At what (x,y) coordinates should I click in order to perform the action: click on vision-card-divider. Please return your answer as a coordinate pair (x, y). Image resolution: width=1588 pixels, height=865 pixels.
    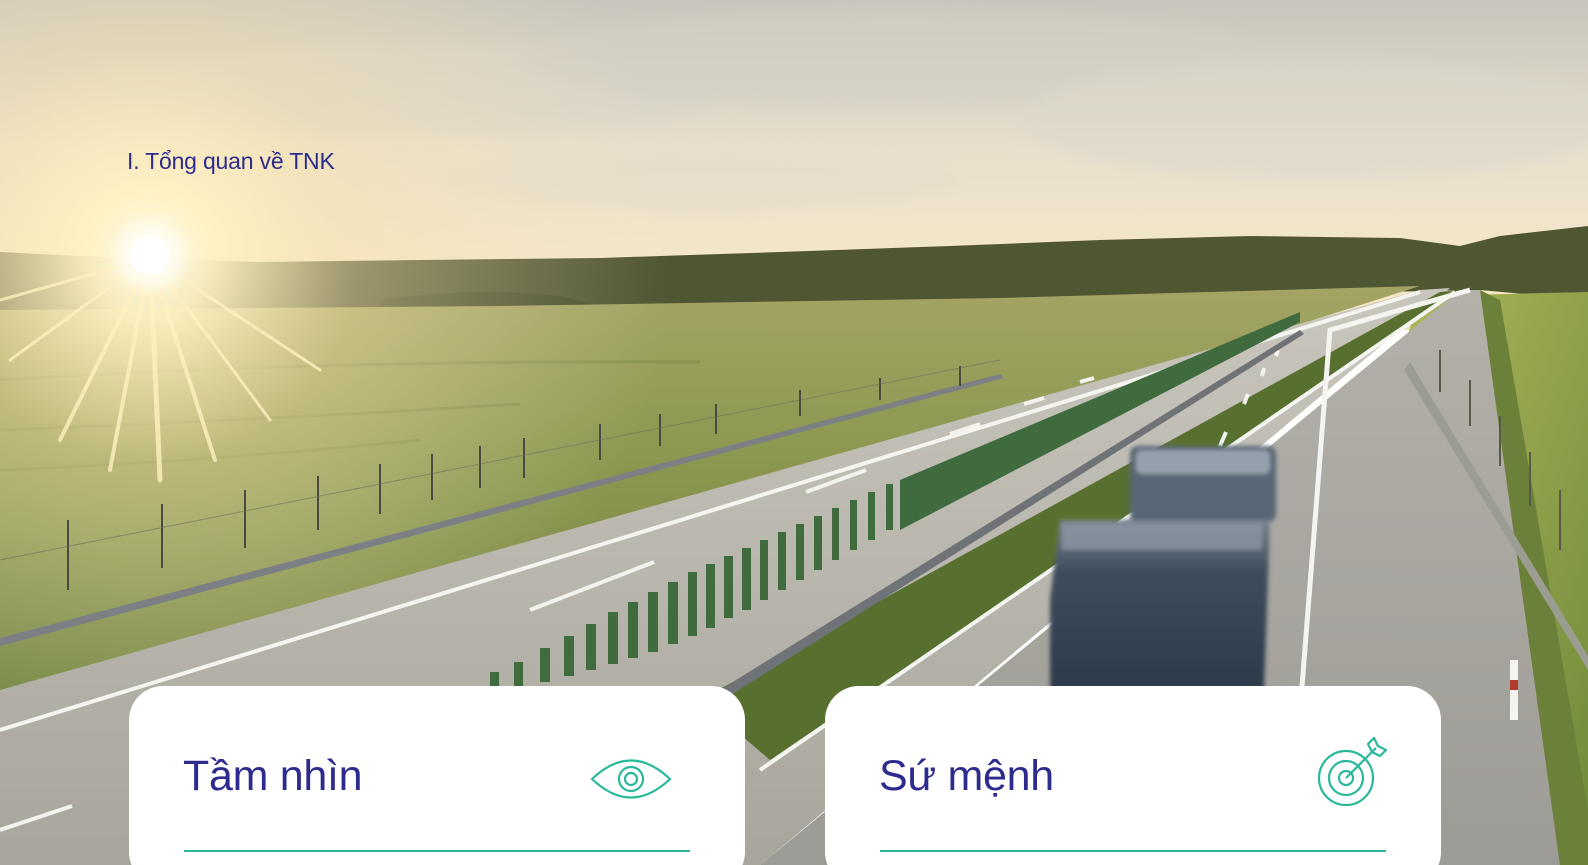
    Looking at the image, I should click on (437, 851).